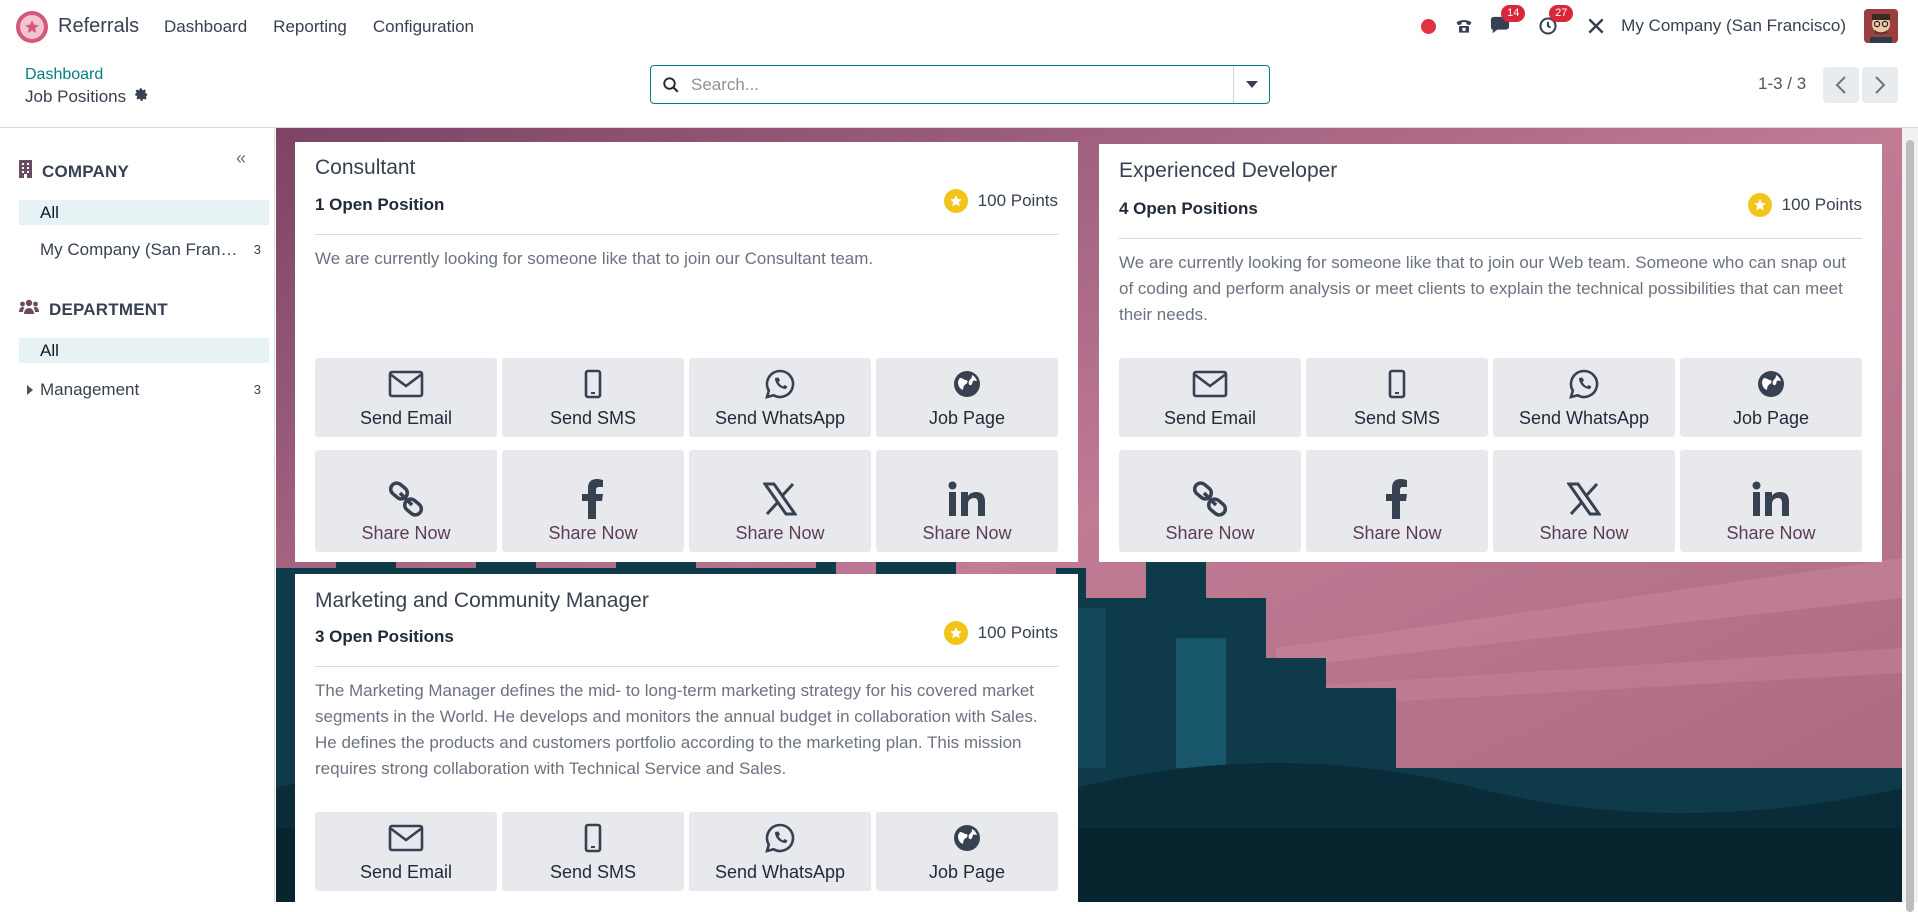 Image resolution: width=1918 pixels, height=912 pixels. I want to click on company-section-heading: COMPANY, so click(74, 171).